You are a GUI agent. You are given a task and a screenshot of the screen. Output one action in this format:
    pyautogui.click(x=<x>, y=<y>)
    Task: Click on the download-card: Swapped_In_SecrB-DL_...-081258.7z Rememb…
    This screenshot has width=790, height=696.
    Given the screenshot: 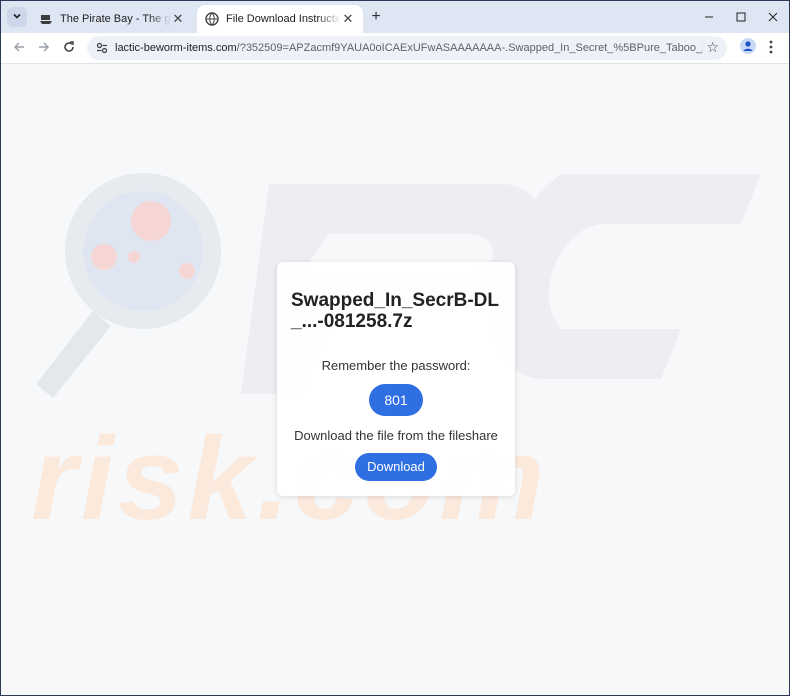 What is the action you would take?
    pyautogui.click(x=396, y=379)
    